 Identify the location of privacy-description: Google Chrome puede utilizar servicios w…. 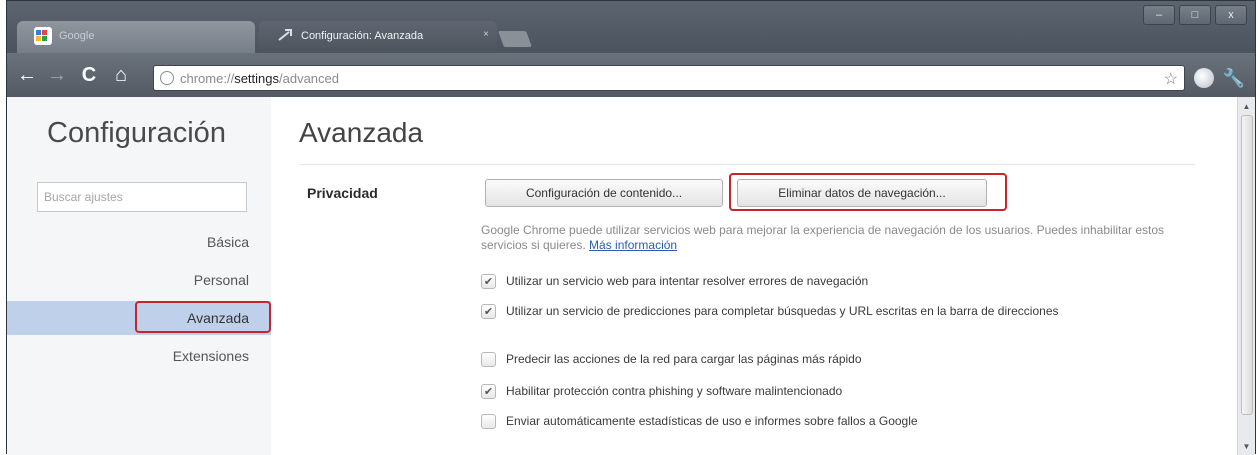
(823, 237).